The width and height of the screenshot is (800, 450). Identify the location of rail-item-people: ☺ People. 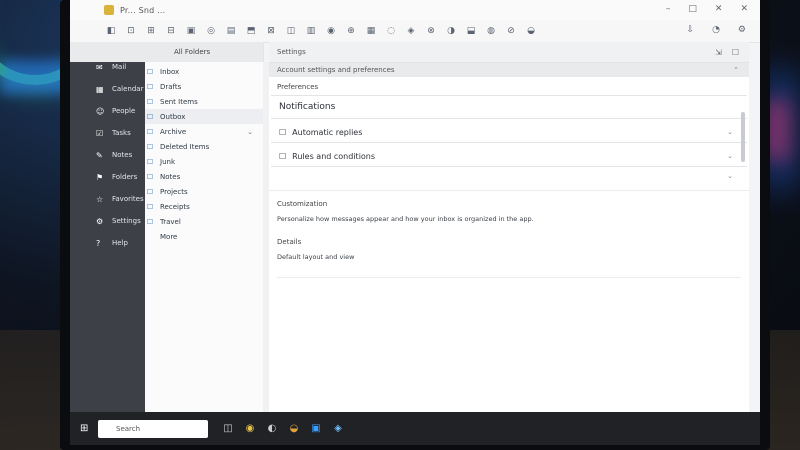
(107, 111).